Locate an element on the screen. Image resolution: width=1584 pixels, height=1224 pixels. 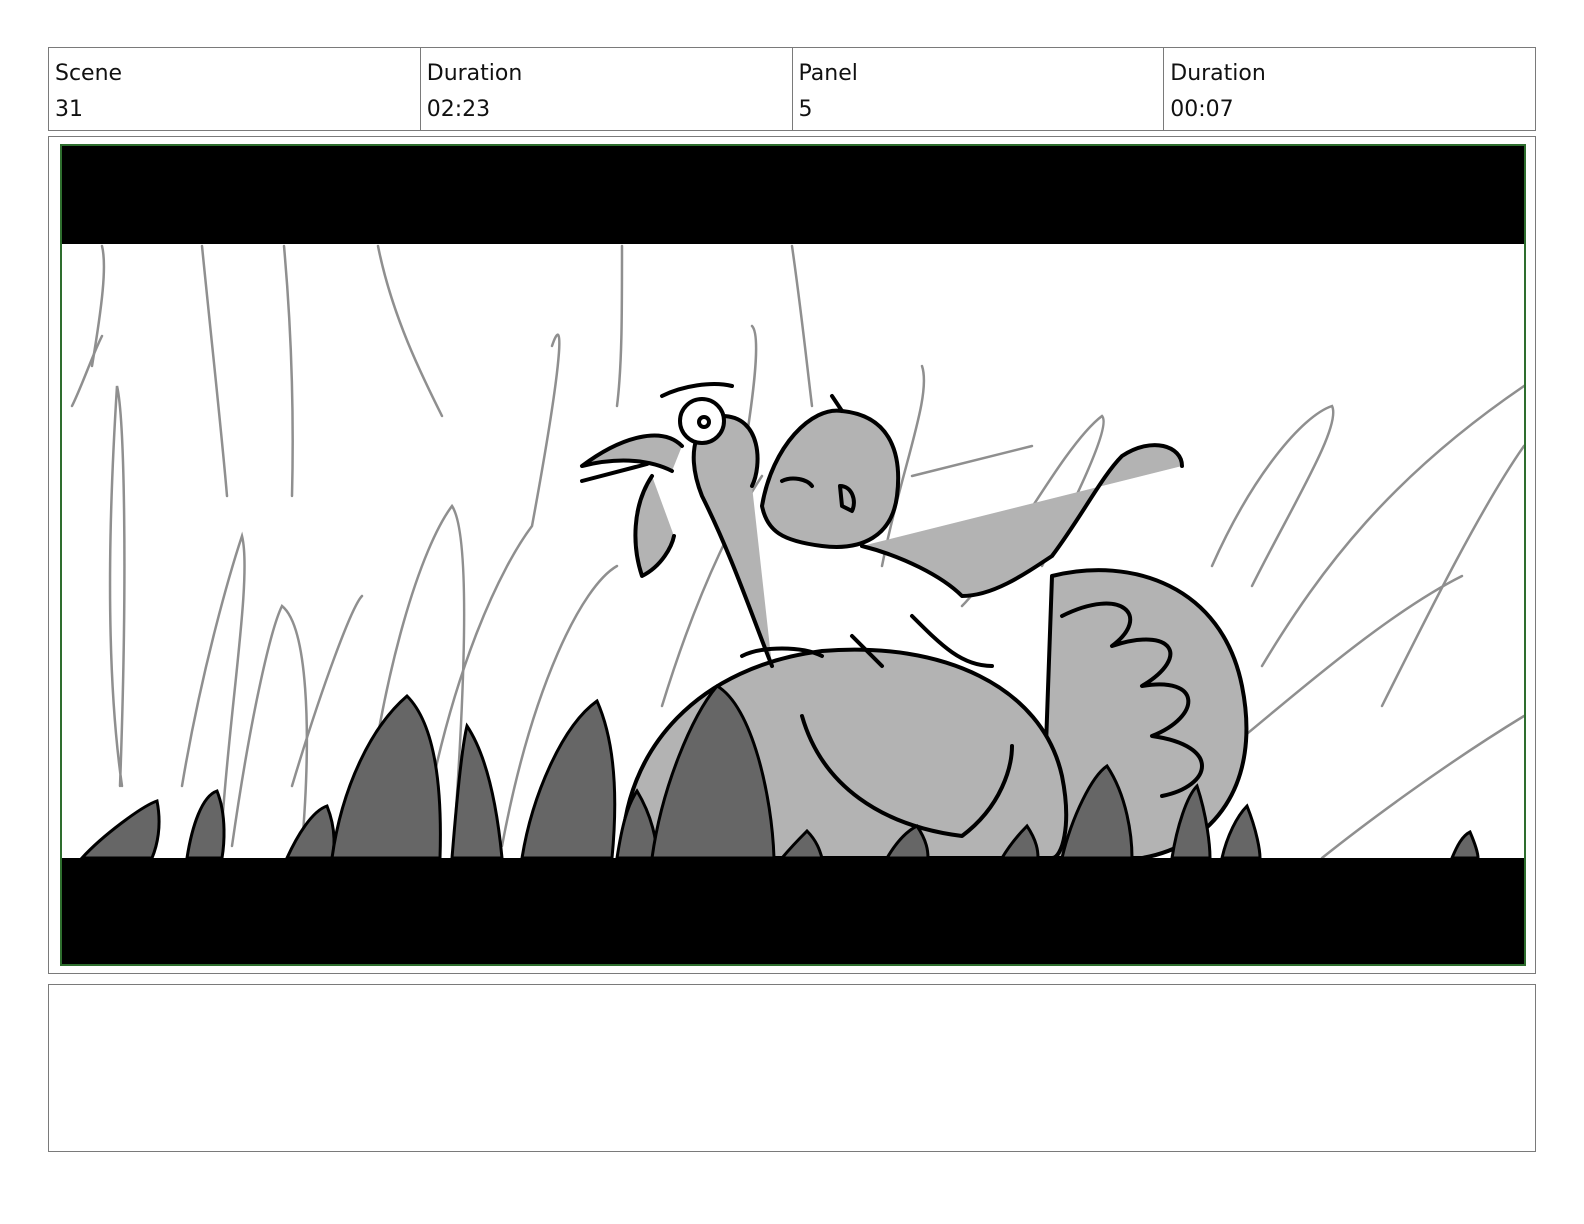
scene-duration-value: 02:23 is located at coordinates (458, 109).